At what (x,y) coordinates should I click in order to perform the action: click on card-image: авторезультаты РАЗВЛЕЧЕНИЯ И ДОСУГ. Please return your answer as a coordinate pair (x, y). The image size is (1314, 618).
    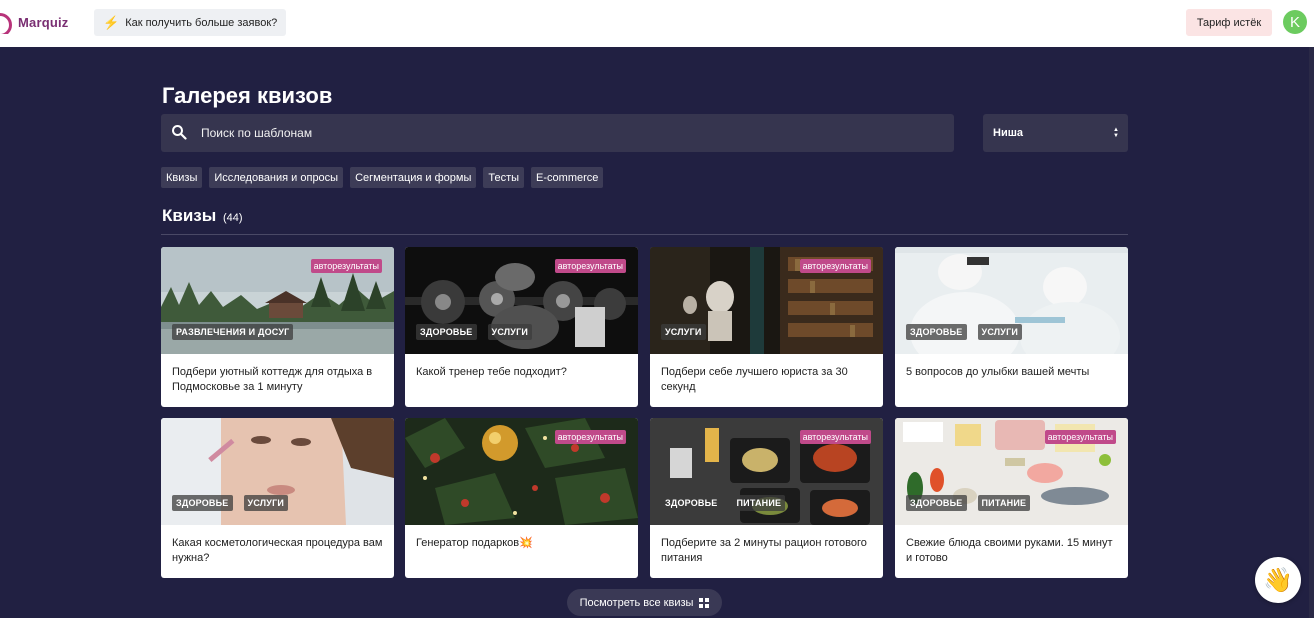
    Looking at the image, I should click on (277, 300).